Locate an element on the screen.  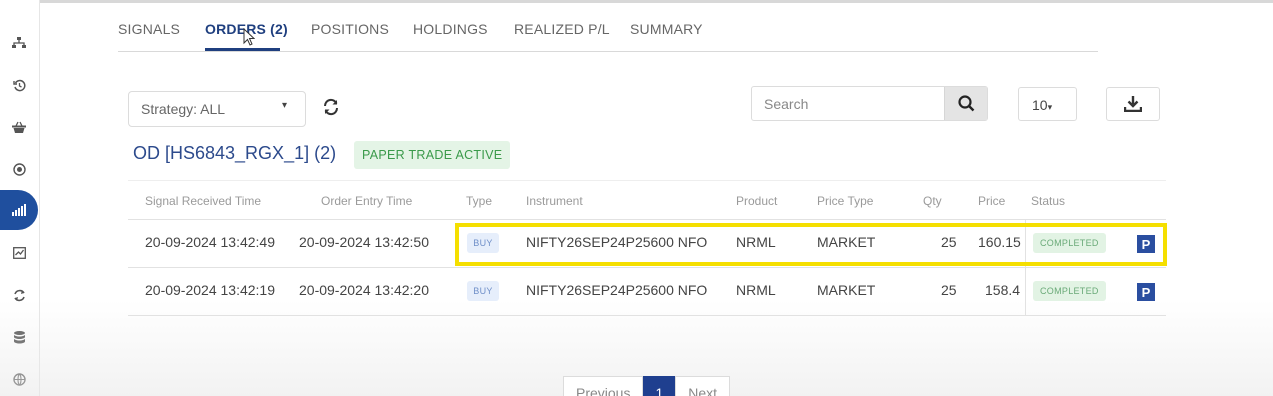
search-button is located at coordinates (965, 103).